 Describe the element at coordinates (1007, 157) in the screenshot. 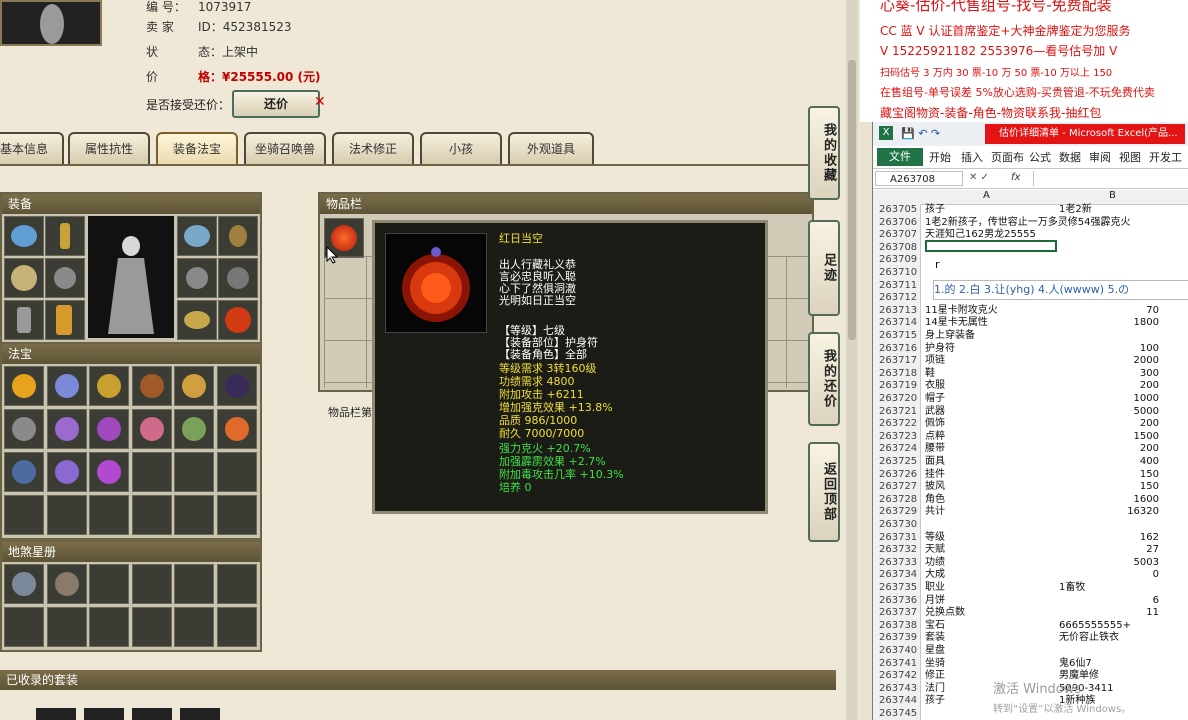

I see `tab-page-layout: 页面布` at that location.